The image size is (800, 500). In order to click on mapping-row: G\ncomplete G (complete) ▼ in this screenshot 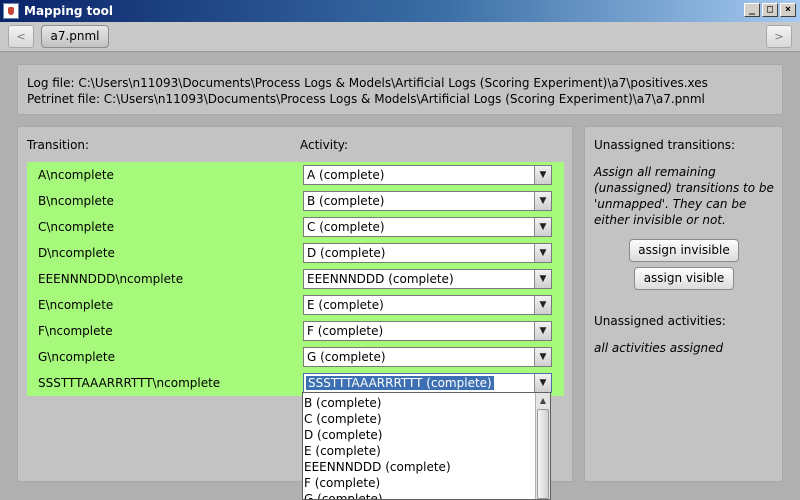, I will do `click(295, 357)`.